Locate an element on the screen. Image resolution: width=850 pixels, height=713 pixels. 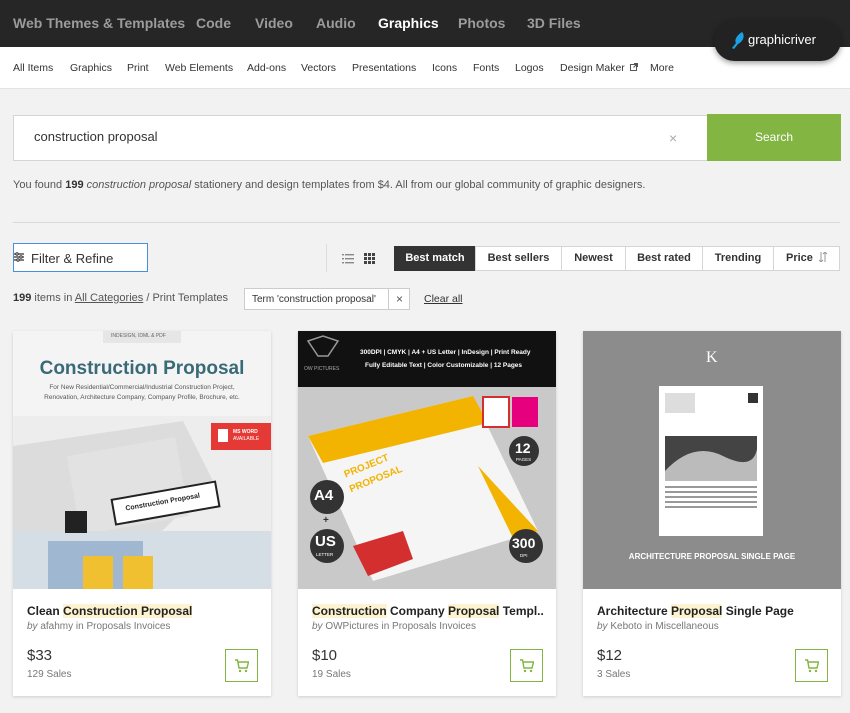
graphicriver-logo: graphicriver is located at coordinates (777, 40).